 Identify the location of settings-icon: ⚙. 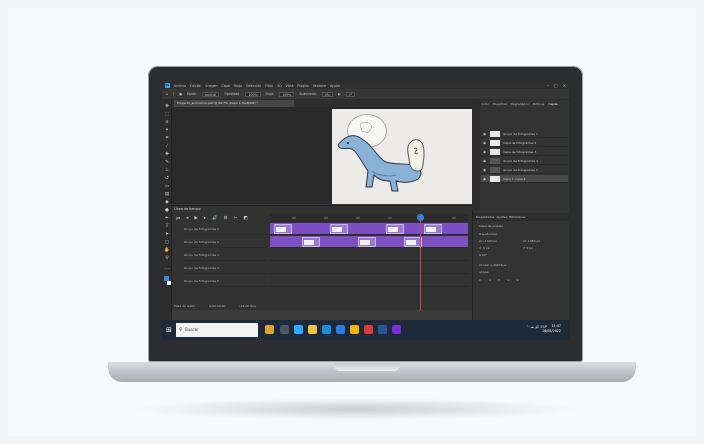
(226, 219).